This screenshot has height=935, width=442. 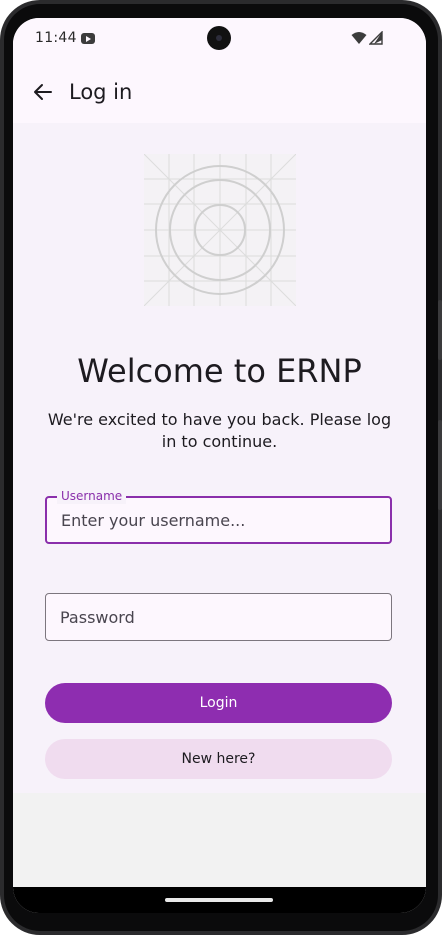 I want to click on page-title: Log in, so click(x=101, y=92).